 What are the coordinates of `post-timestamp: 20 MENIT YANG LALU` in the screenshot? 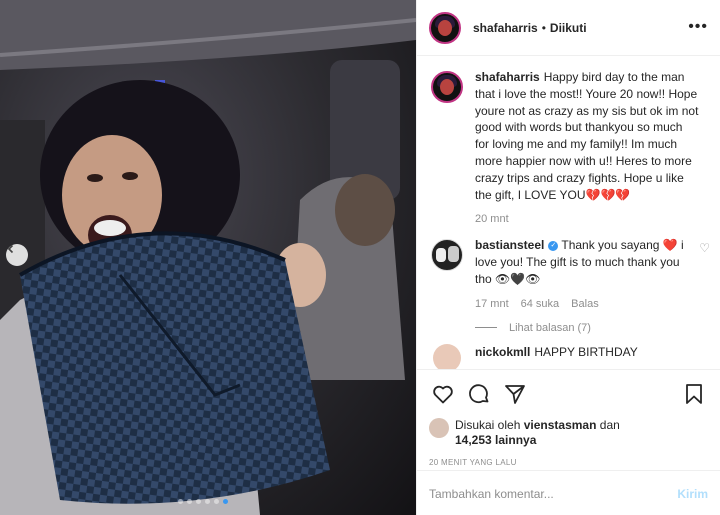 It's located at (568, 462).